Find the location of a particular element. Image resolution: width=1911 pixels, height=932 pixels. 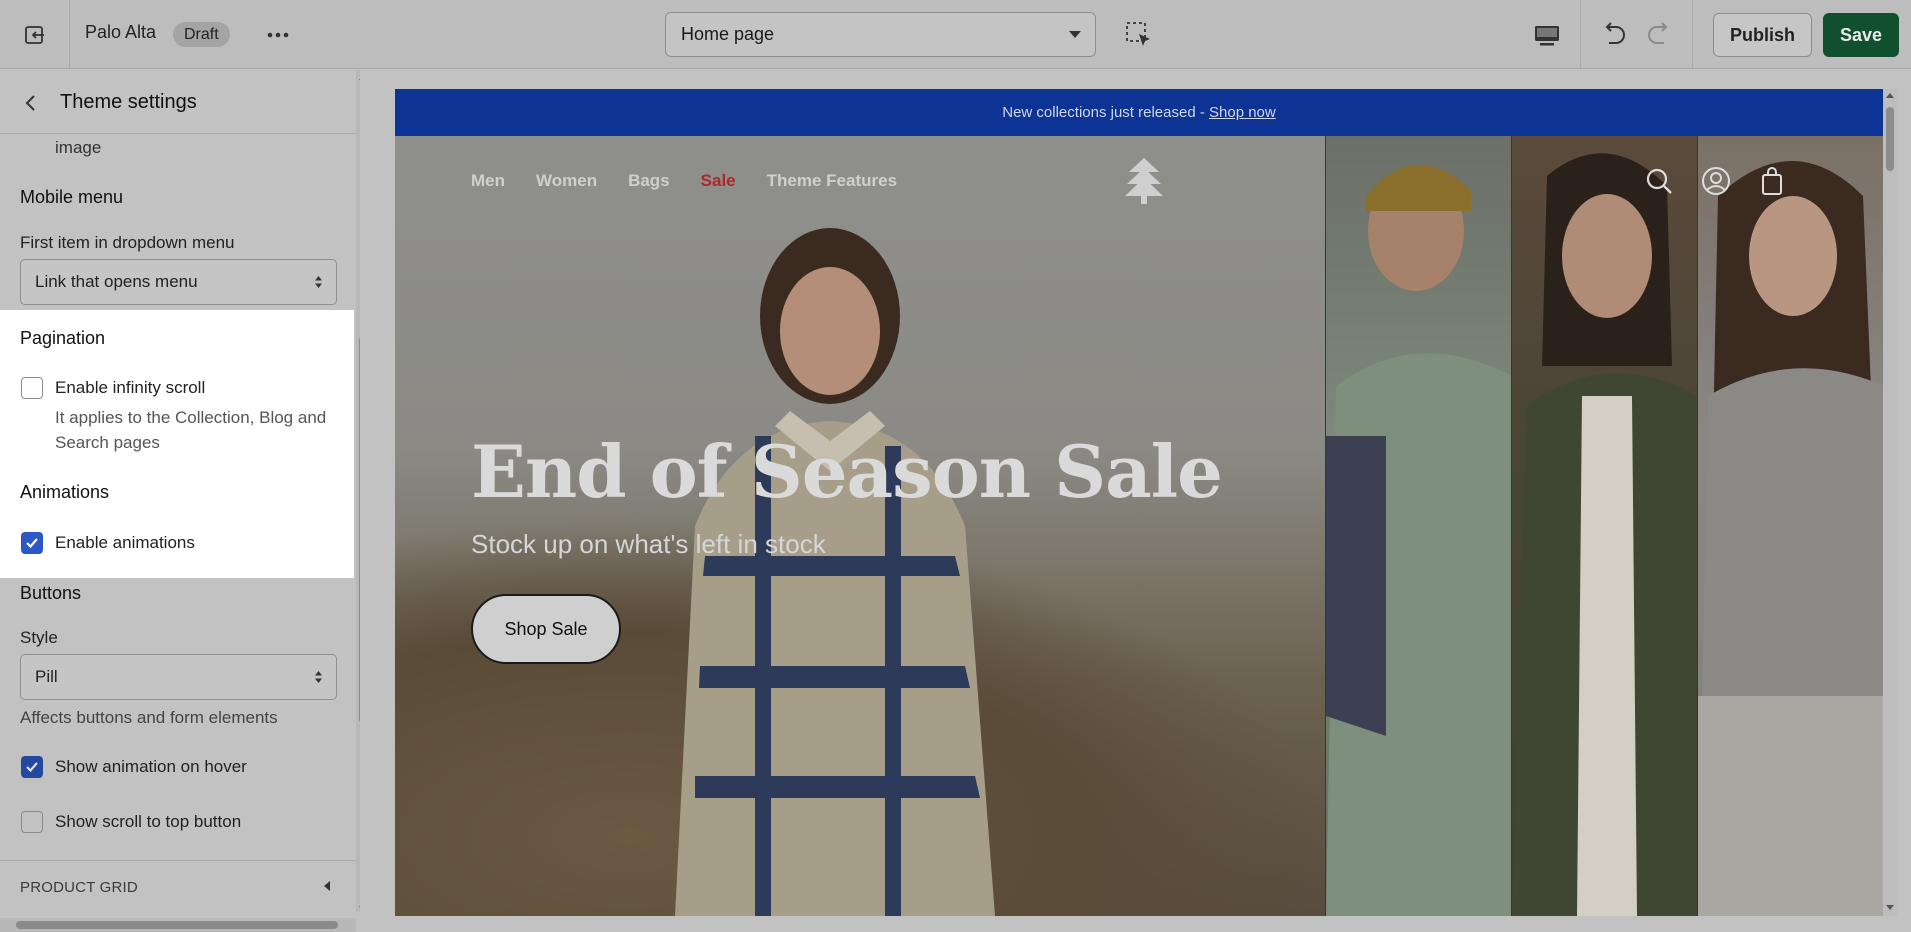

mobile-menu-heading: Mobile menu is located at coordinates (72, 197).